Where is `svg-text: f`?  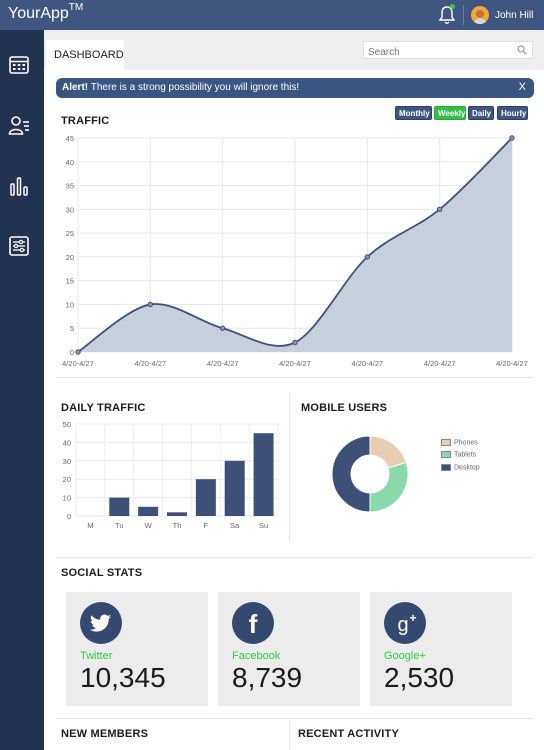 svg-text: f is located at coordinates (253, 624).